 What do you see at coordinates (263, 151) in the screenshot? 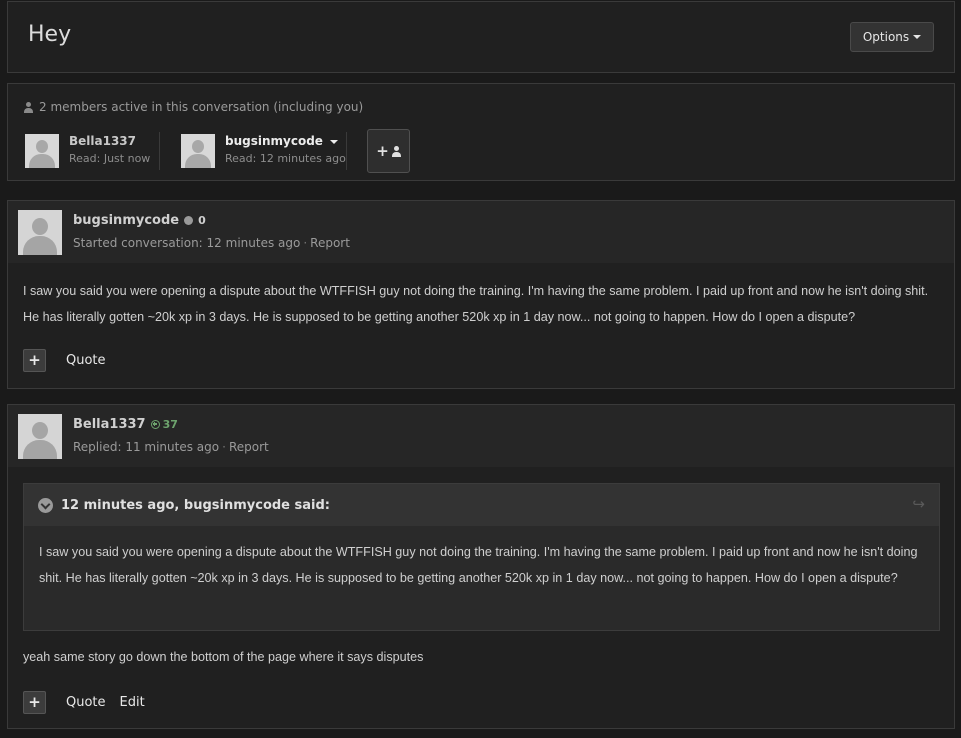
I see `member-bugsinmycode: bugsinmycode Read: 12 minutes ago` at bounding box center [263, 151].